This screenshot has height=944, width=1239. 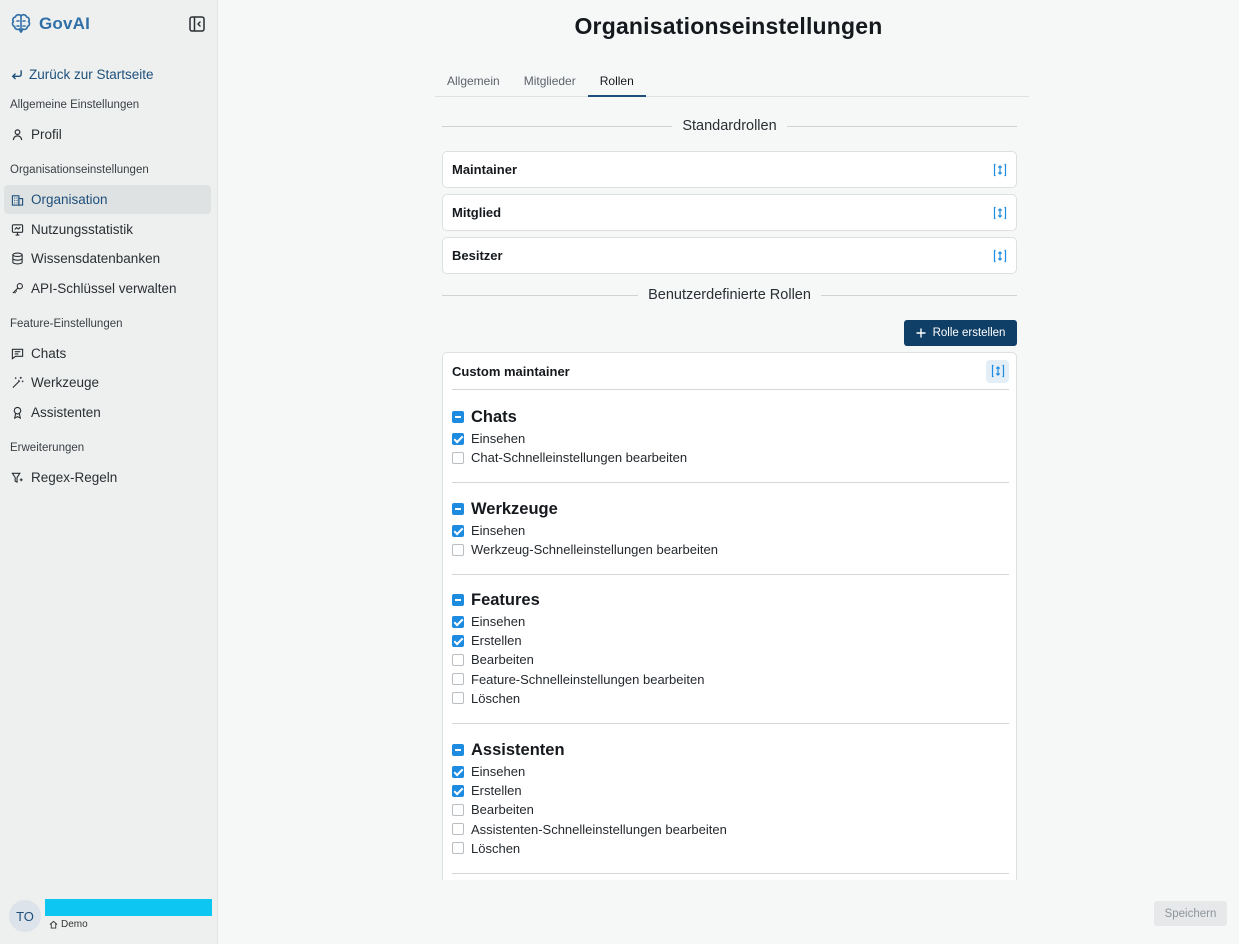 I want to click on create-role-button: Rolle erstellen, so click(x=960, y=333).